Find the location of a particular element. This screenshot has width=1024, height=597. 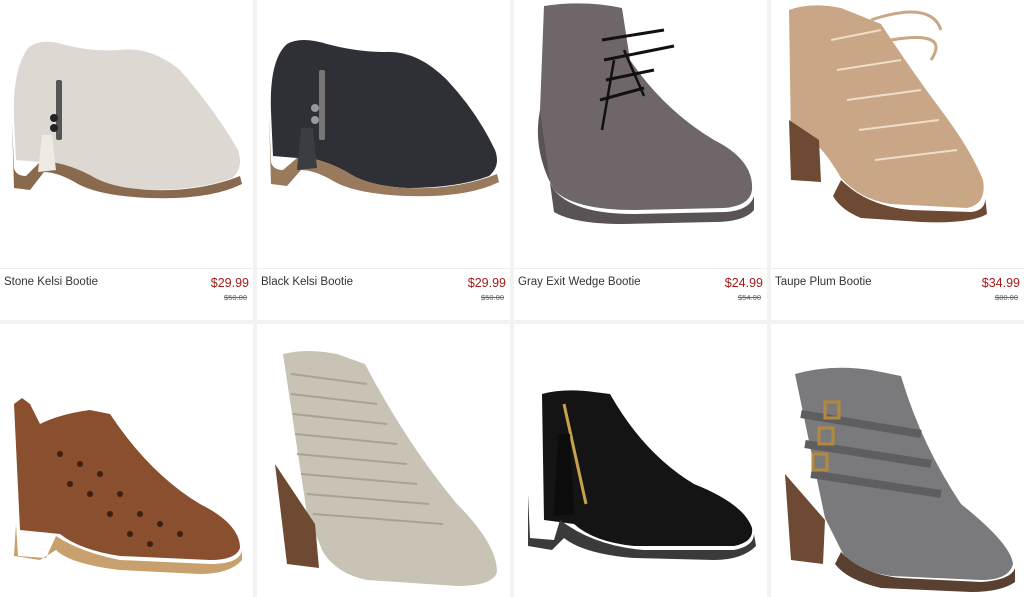

product-name: Gray Exit Wedge Bootie is located at coordinates (579, 282).